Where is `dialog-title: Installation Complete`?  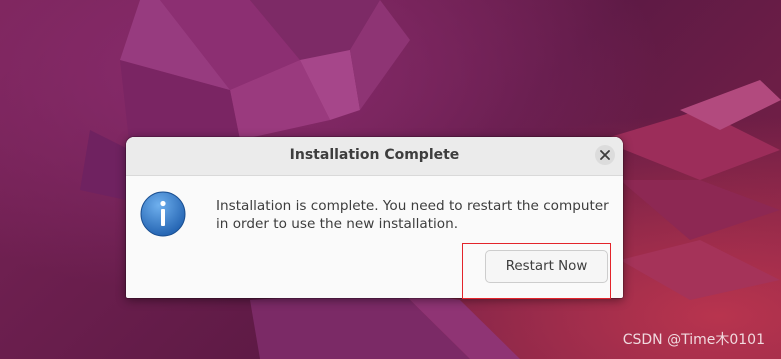 dialog-title: Installation Complete is located at coordinates (374, 155).